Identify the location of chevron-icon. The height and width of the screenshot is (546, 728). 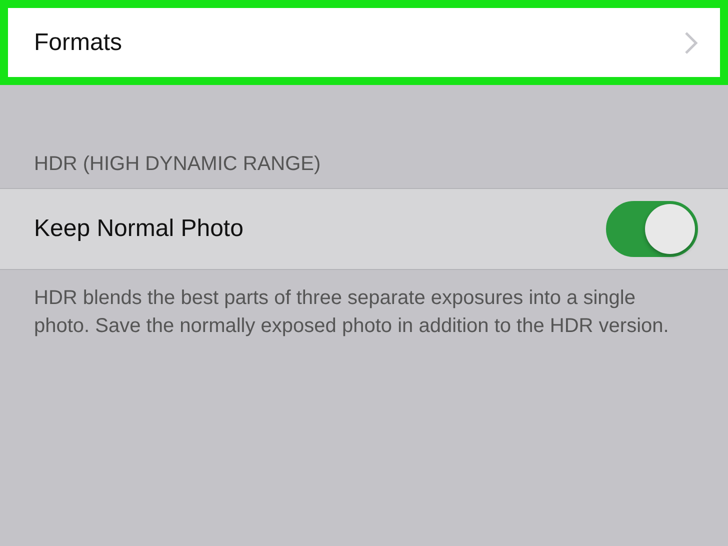
(691, 42).